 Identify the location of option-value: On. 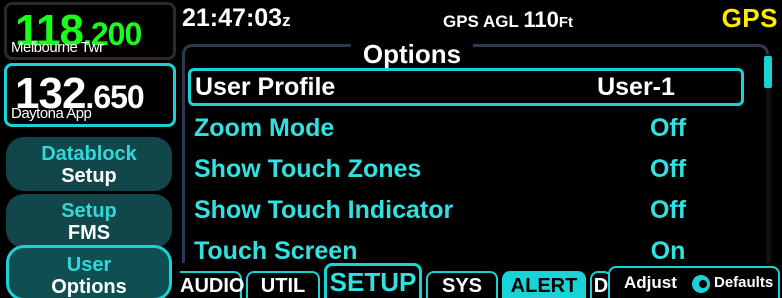
(668, 251).